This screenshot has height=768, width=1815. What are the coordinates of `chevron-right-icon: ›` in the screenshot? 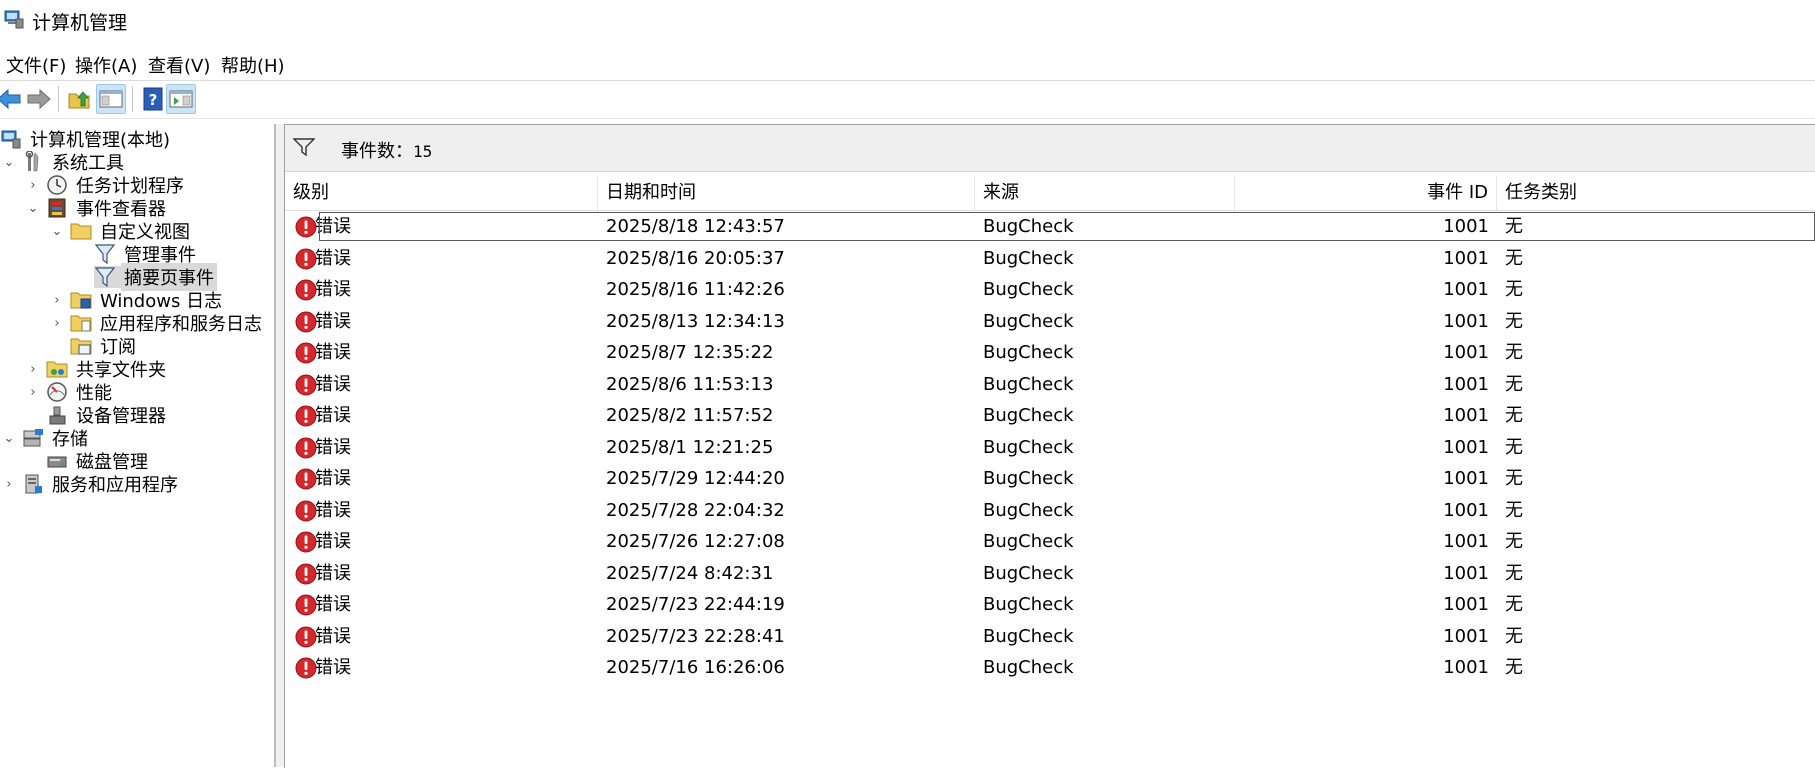 It's located at (9, 484).